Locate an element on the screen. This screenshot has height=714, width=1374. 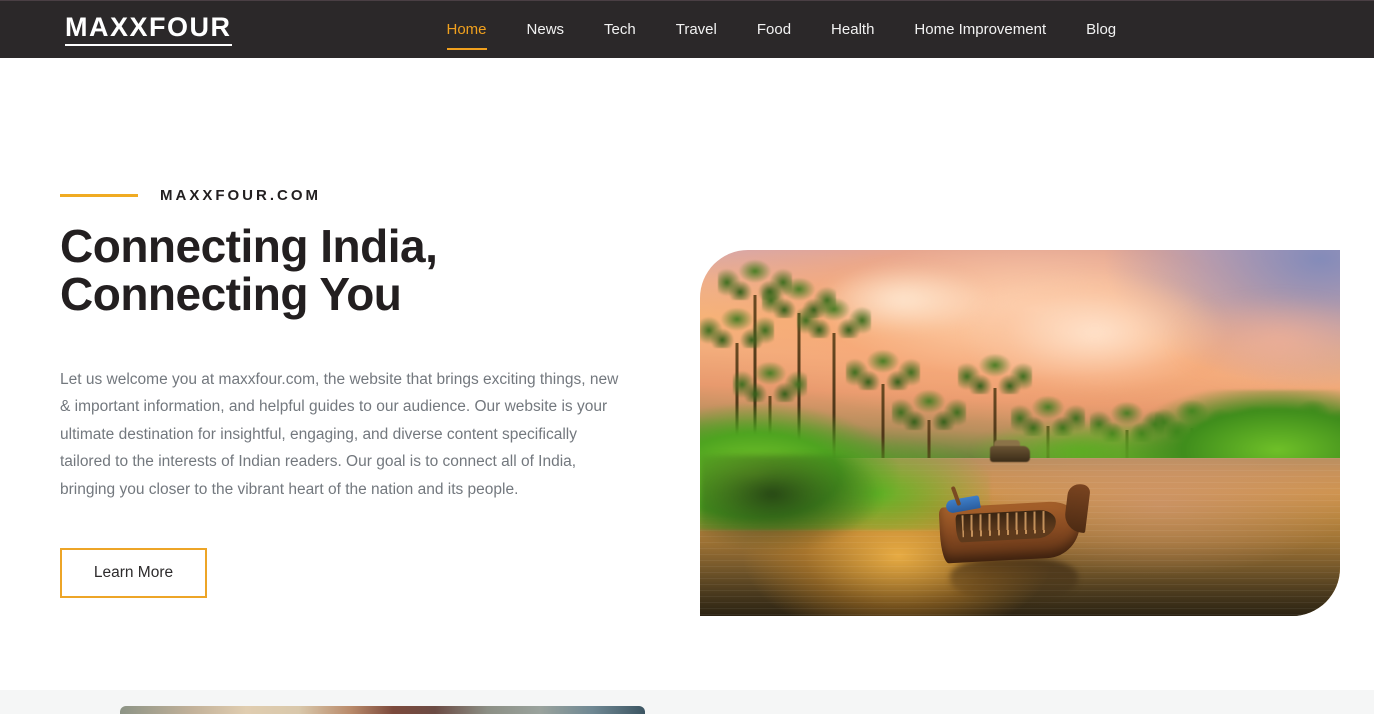
nav-item-news: News is located at coordinates (546, 30).